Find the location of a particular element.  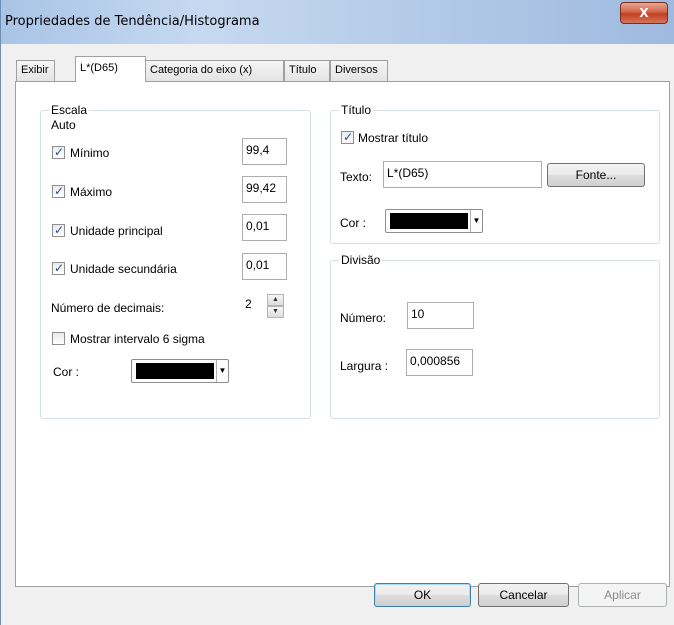

unidade-principal-checkbox: ✓ is located at coordinates (58, 230).